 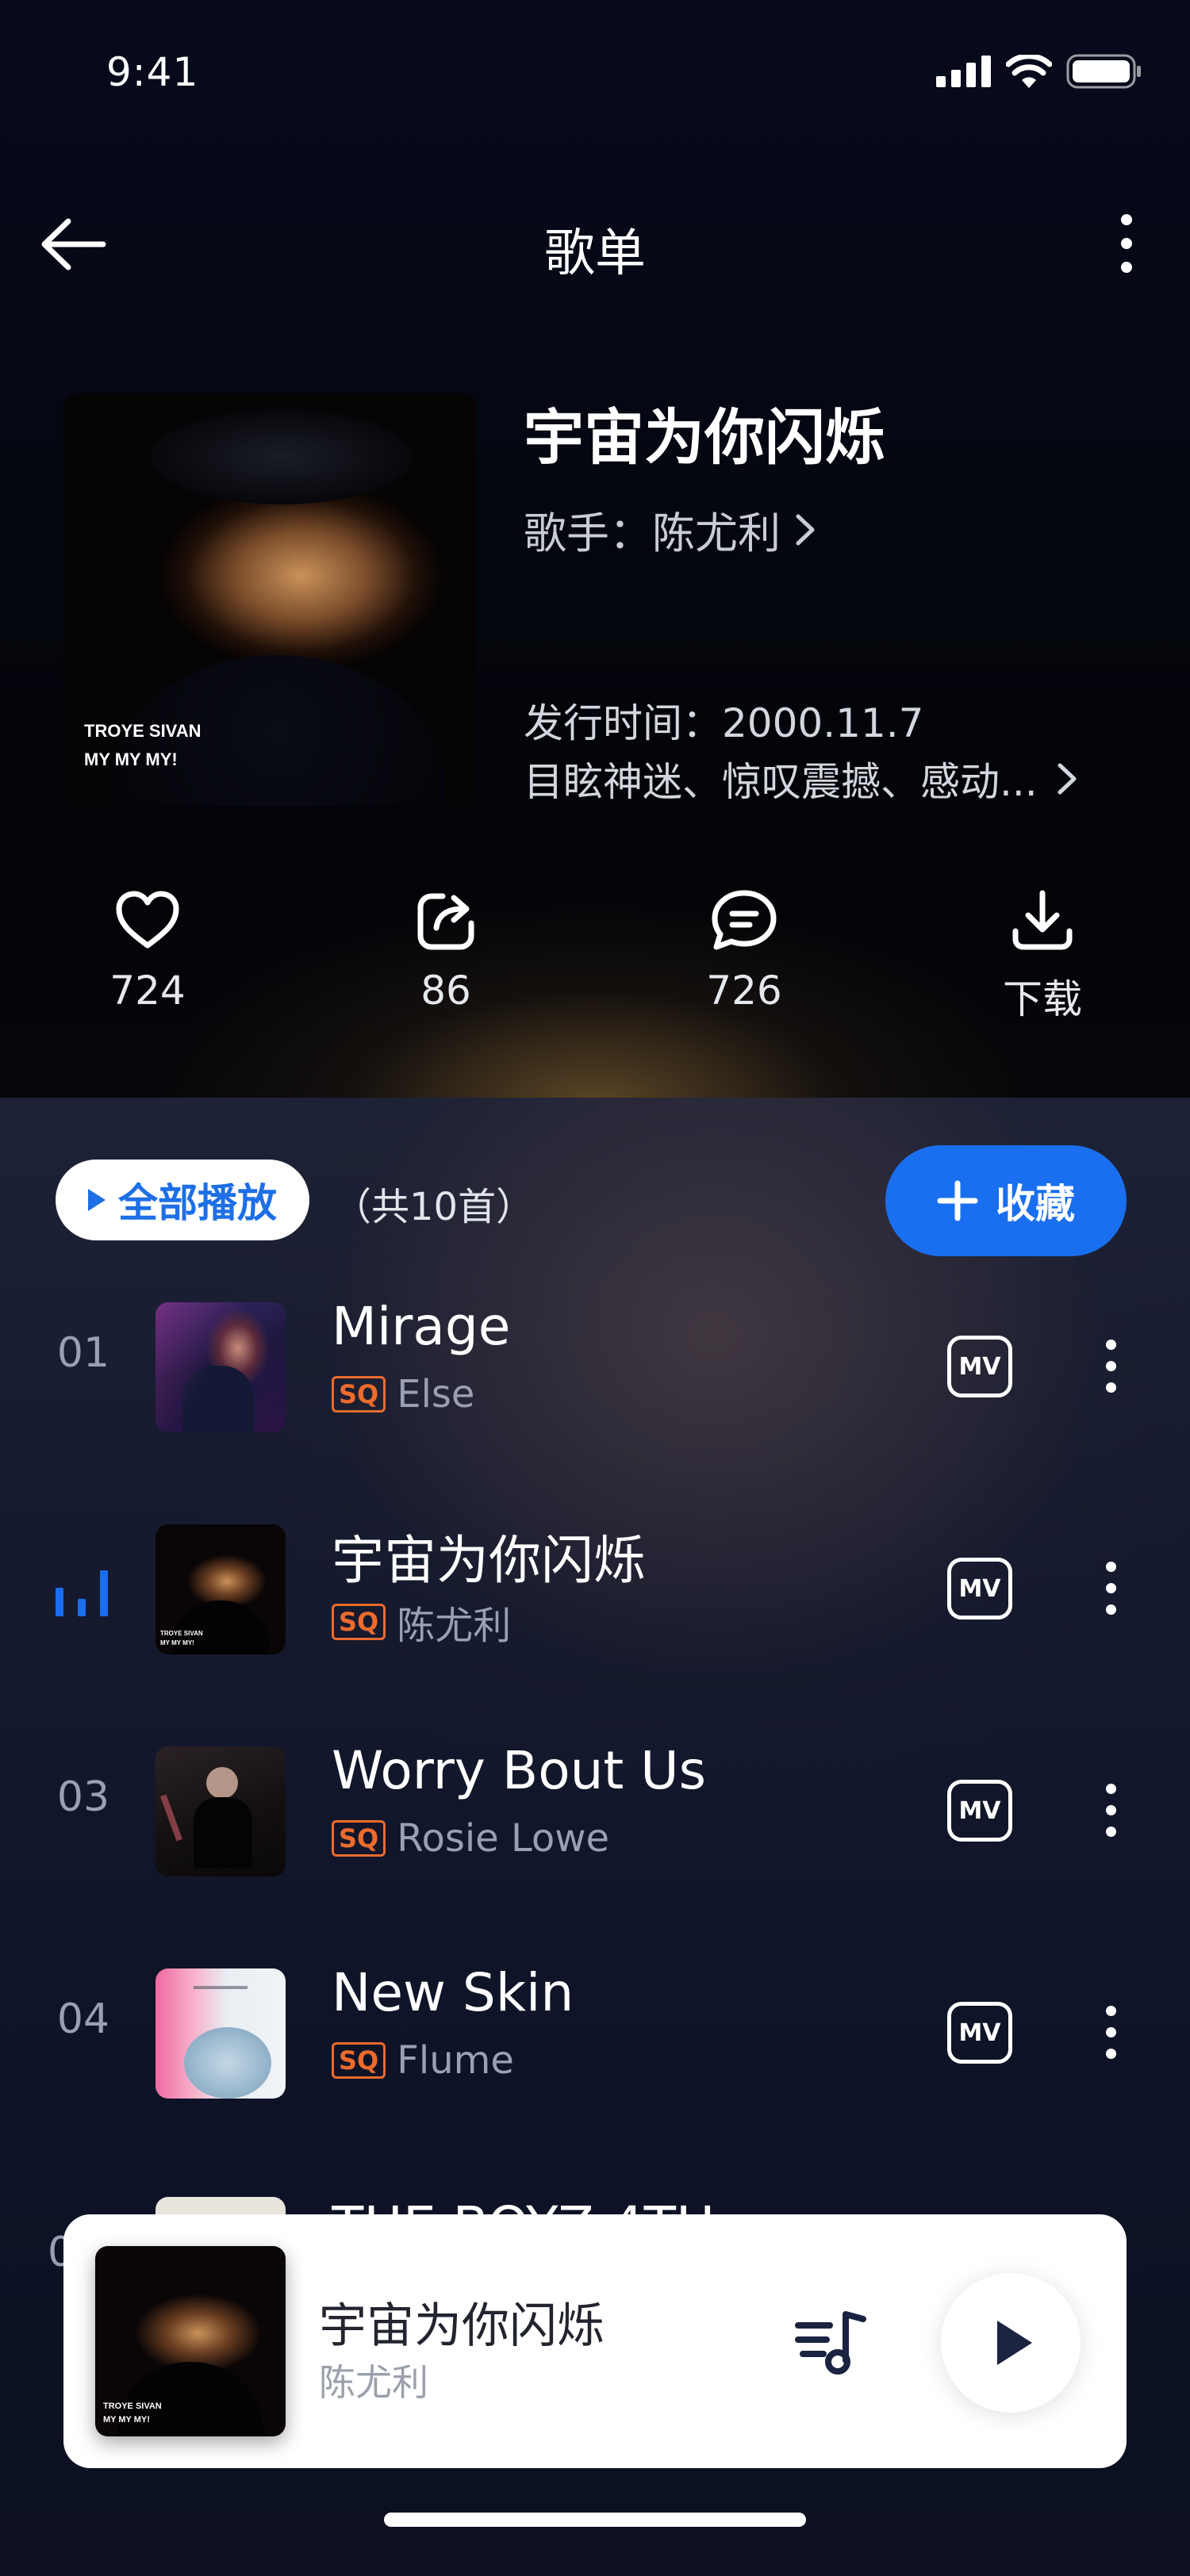 What do you see at coordinates (83, 1353) in the screenshot?
I see `song-index: 01` at bounding box center [83, 1353].